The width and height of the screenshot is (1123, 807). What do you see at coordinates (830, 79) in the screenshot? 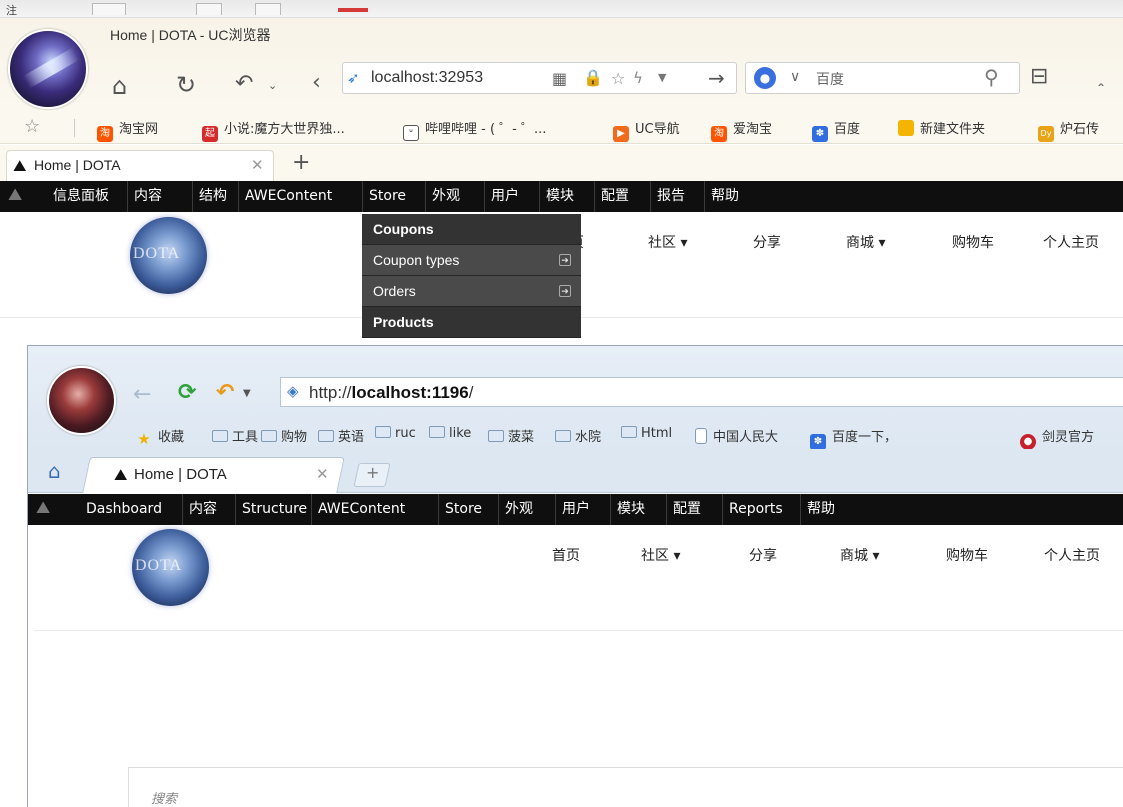
I see `search-engine-label: 百度` at bounding box center [830, 79].